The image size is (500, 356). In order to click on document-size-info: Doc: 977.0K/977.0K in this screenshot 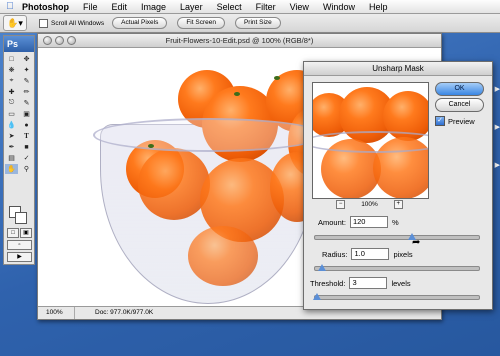, I will do `click(114, 313)`.